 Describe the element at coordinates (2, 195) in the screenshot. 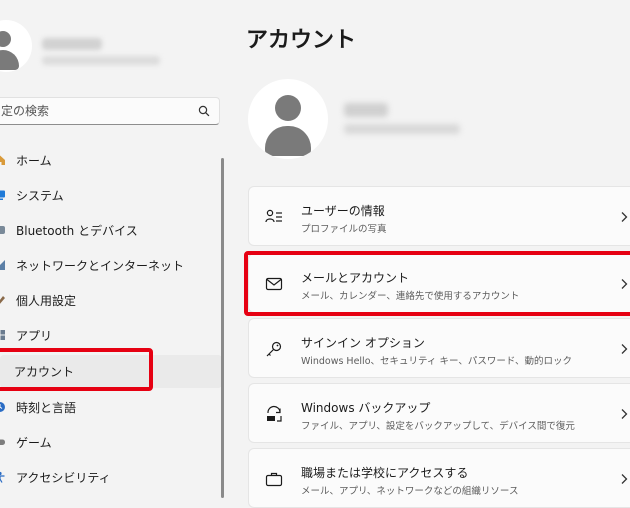

I see `system-icon` at that location.